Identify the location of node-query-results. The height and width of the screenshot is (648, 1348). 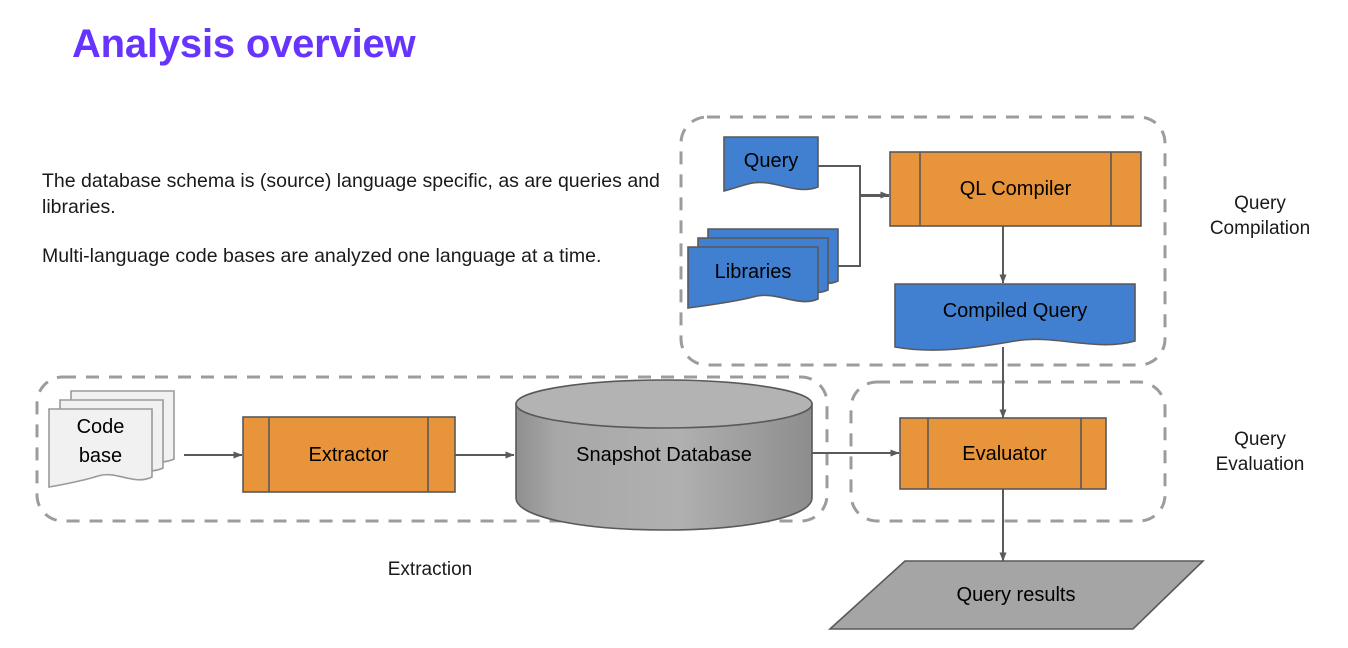
(1016, 595).